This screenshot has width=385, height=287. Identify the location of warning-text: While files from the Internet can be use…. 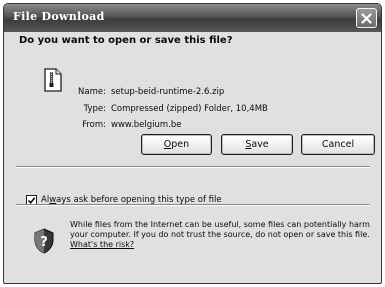
(220, 229).